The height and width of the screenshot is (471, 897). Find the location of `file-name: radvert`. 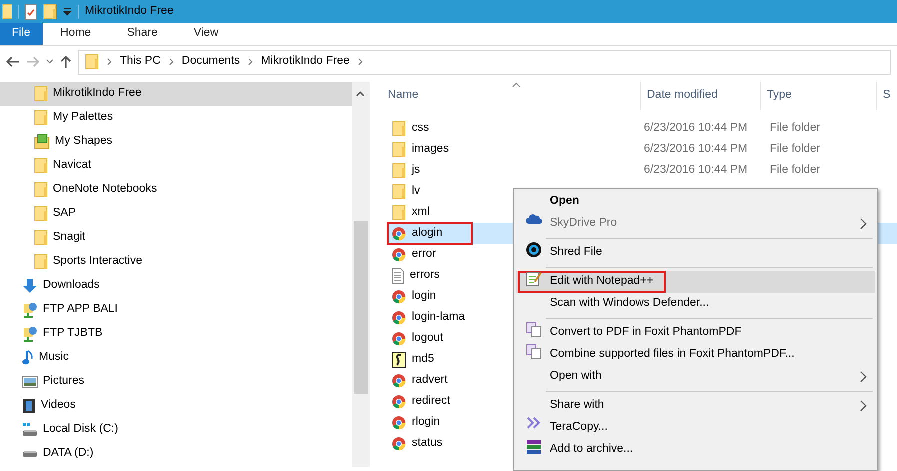

file-name: radvert is located at coordinates (430, 380).